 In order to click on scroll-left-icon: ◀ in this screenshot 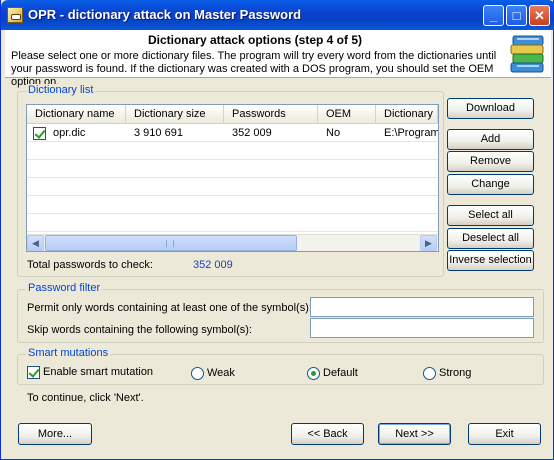, I will do `click(35, 243)`.